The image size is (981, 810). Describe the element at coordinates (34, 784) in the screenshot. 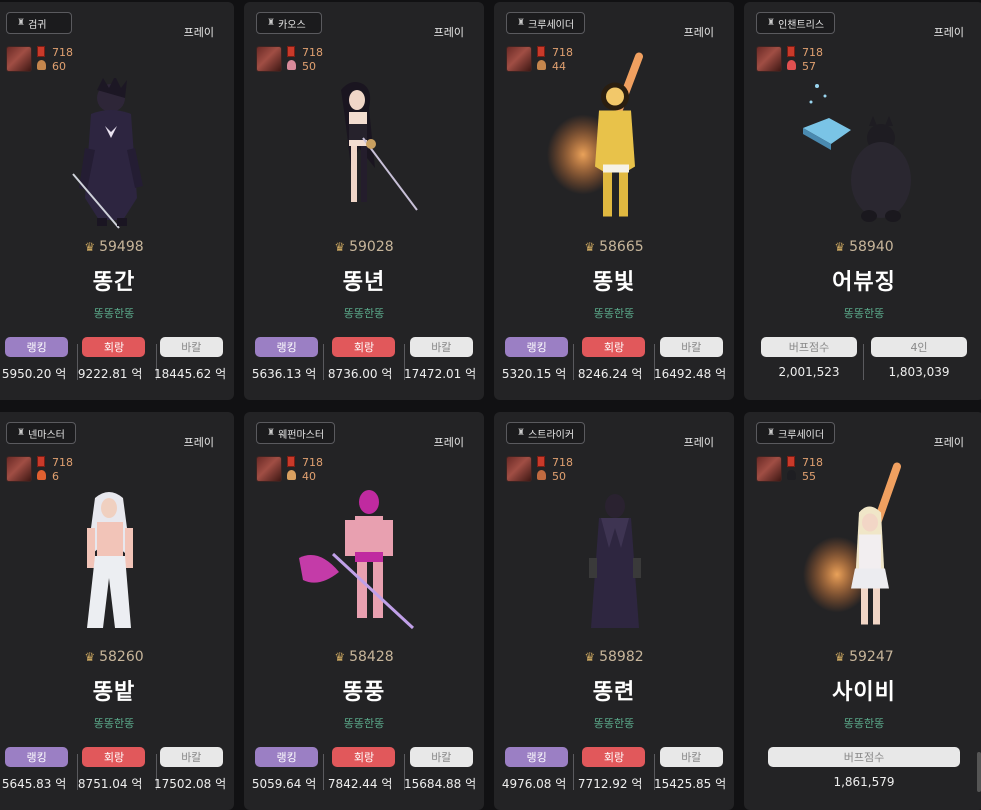

I see `ranking-value: 5645.83 억` at that location.